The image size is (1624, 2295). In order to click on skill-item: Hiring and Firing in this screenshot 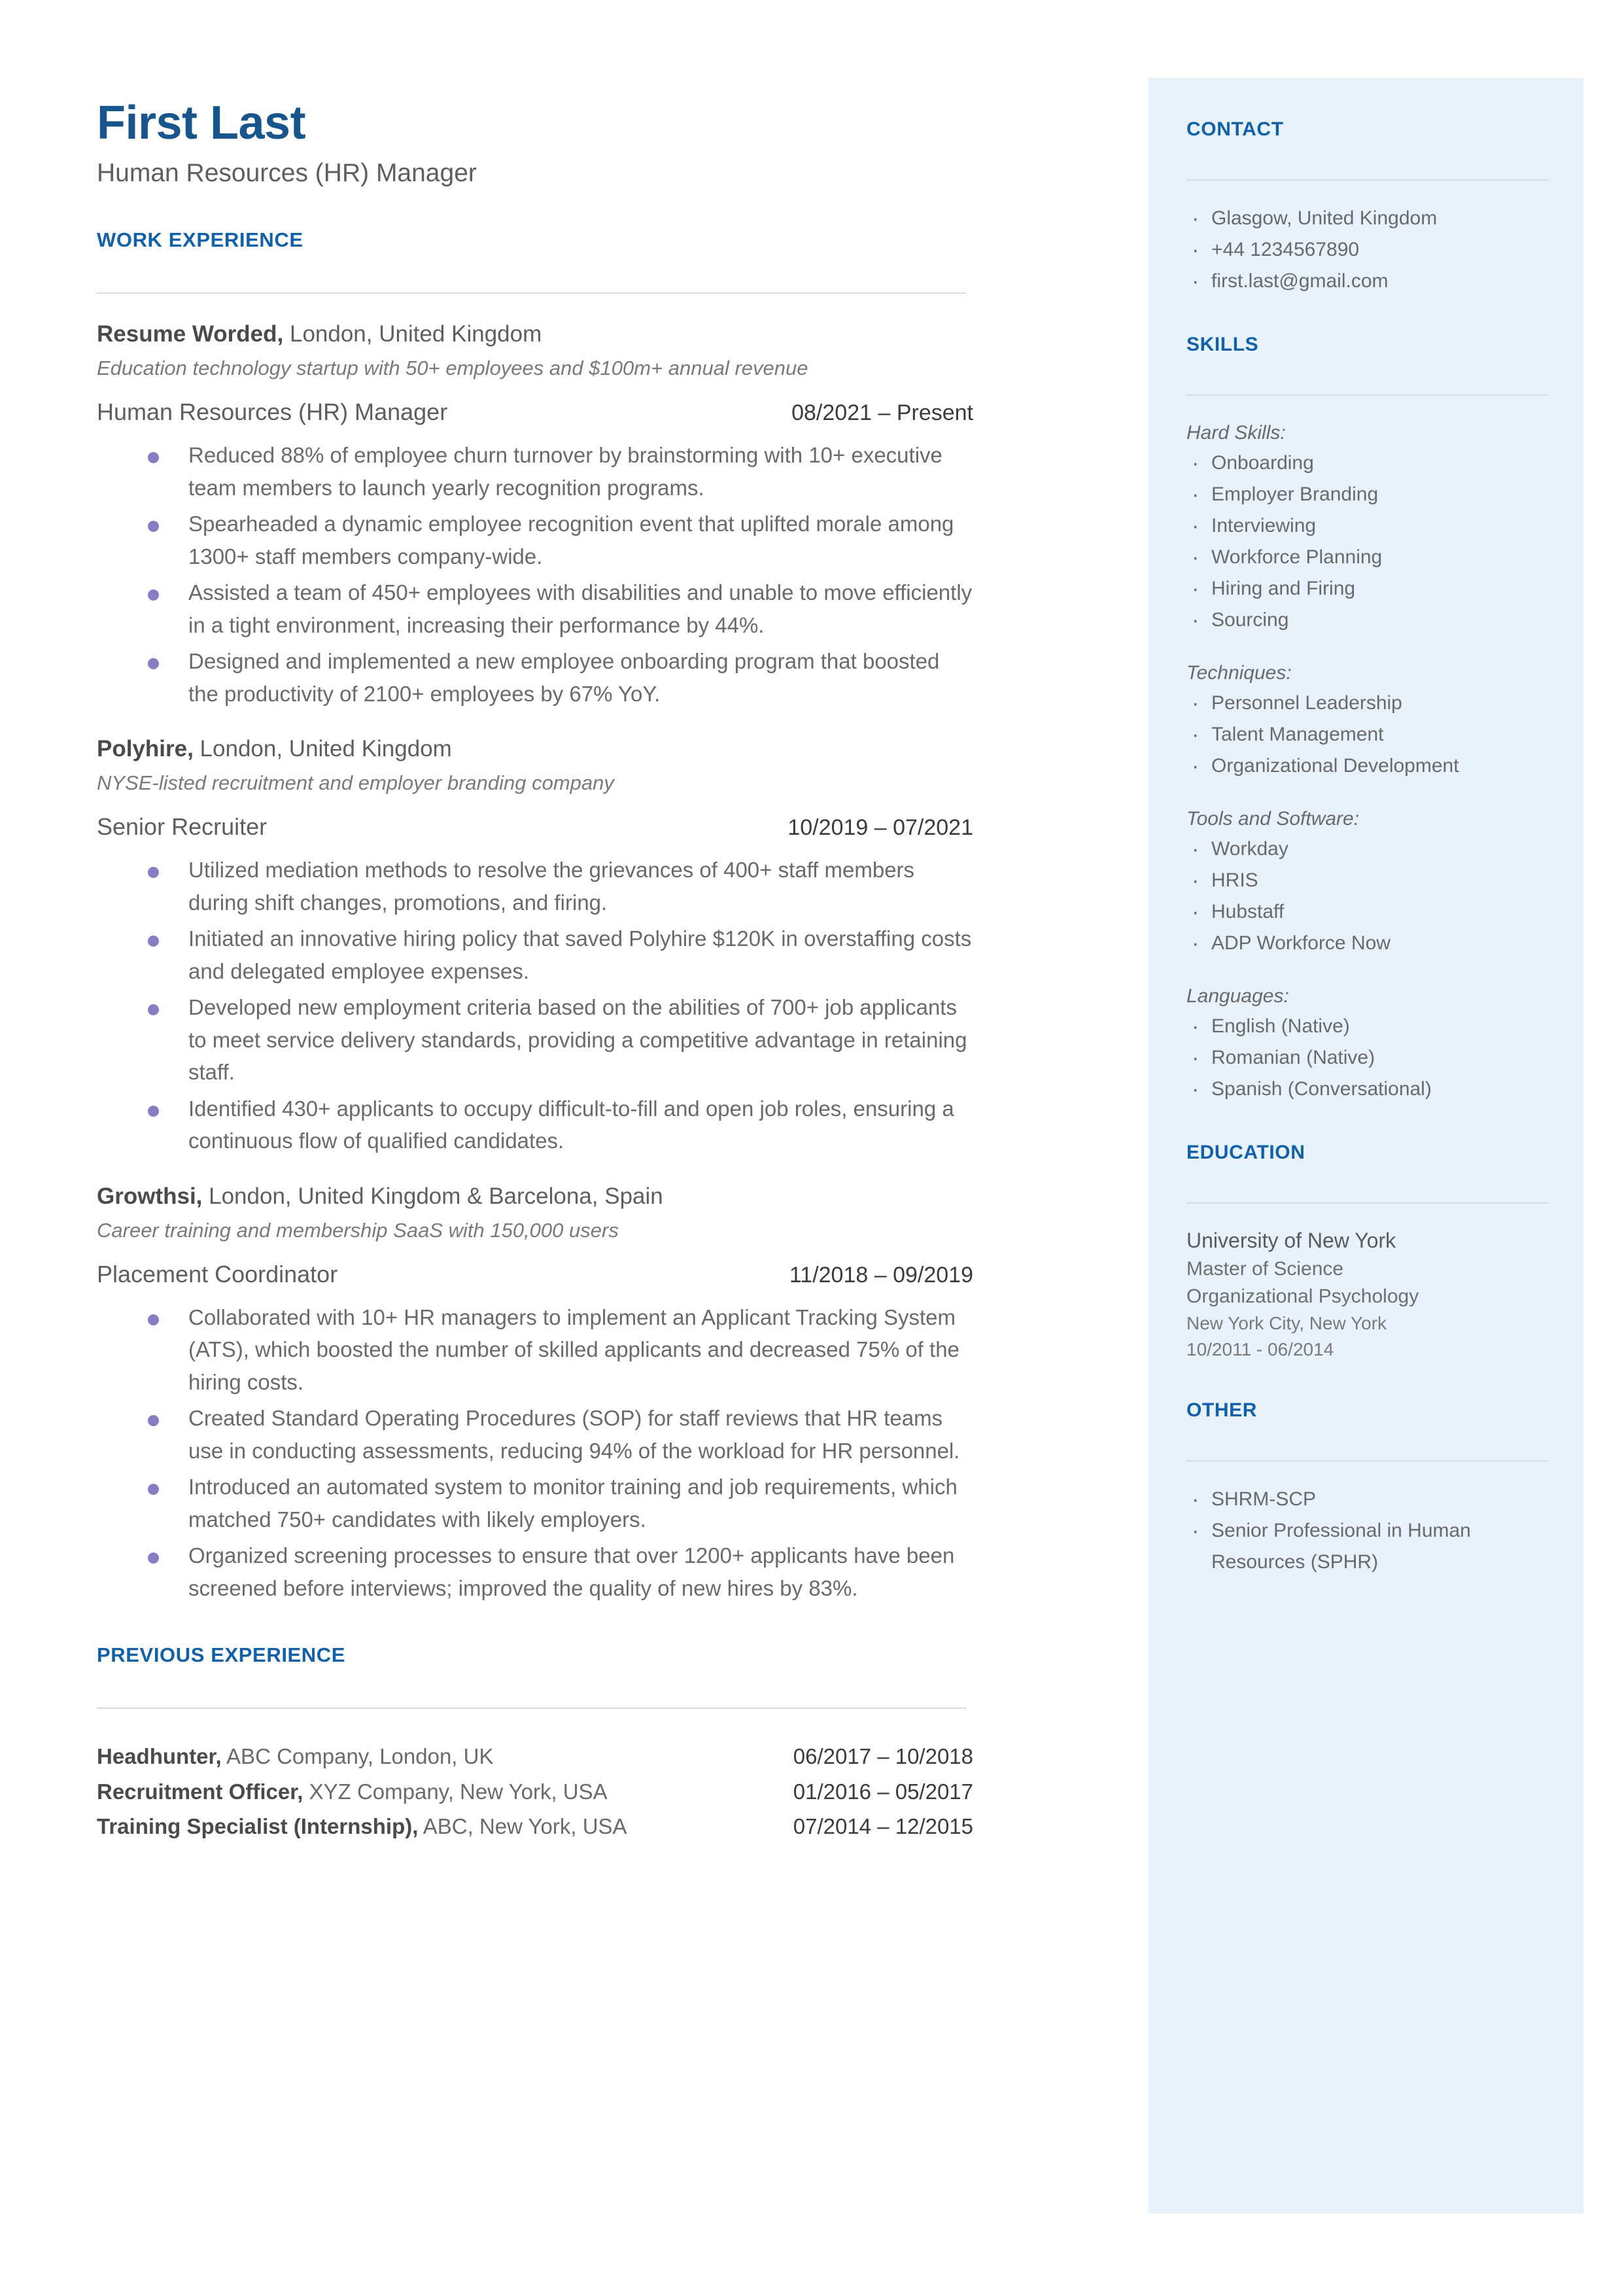, I will do `click(1370, 588)`.